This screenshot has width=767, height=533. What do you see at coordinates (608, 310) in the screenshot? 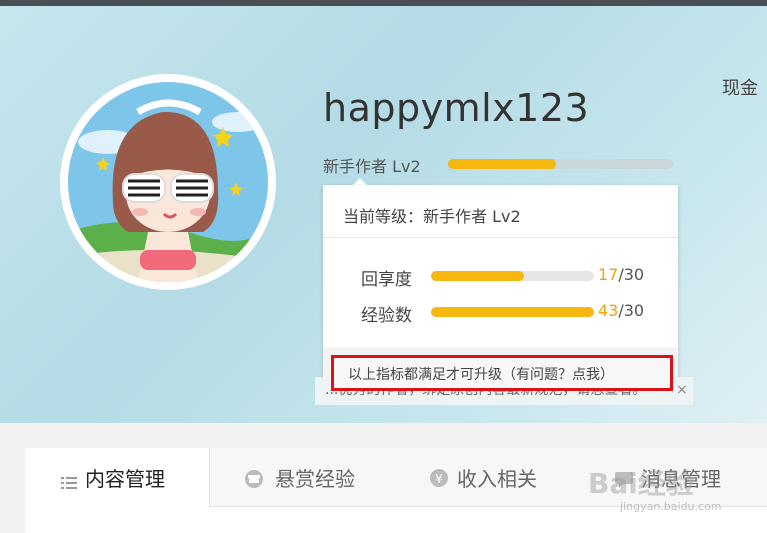
I see `metric-current-exp: 43` at bounding box center [608, 310].